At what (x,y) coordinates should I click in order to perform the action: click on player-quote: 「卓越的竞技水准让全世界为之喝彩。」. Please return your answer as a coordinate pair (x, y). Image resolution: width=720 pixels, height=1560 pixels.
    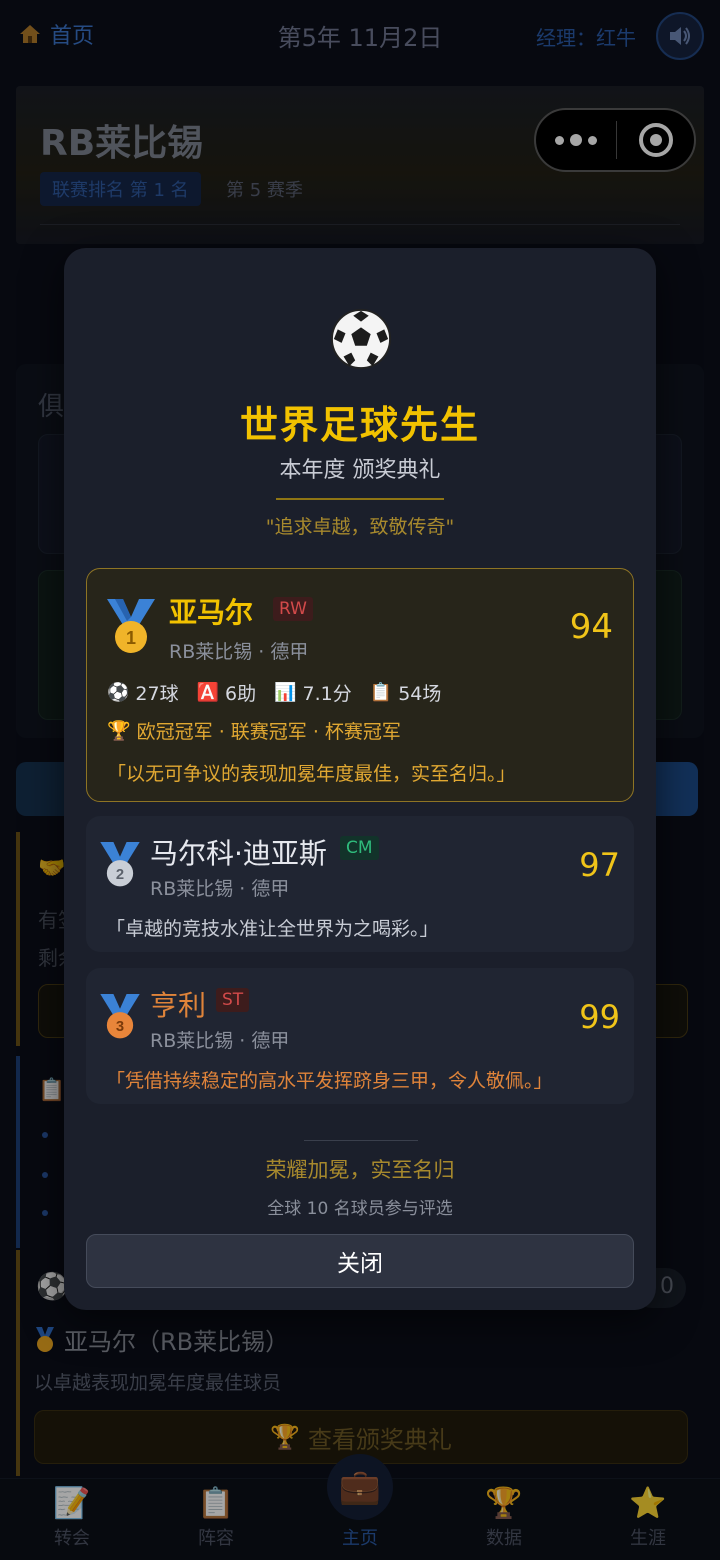
    Looking at the image, I should click on (272, 929).